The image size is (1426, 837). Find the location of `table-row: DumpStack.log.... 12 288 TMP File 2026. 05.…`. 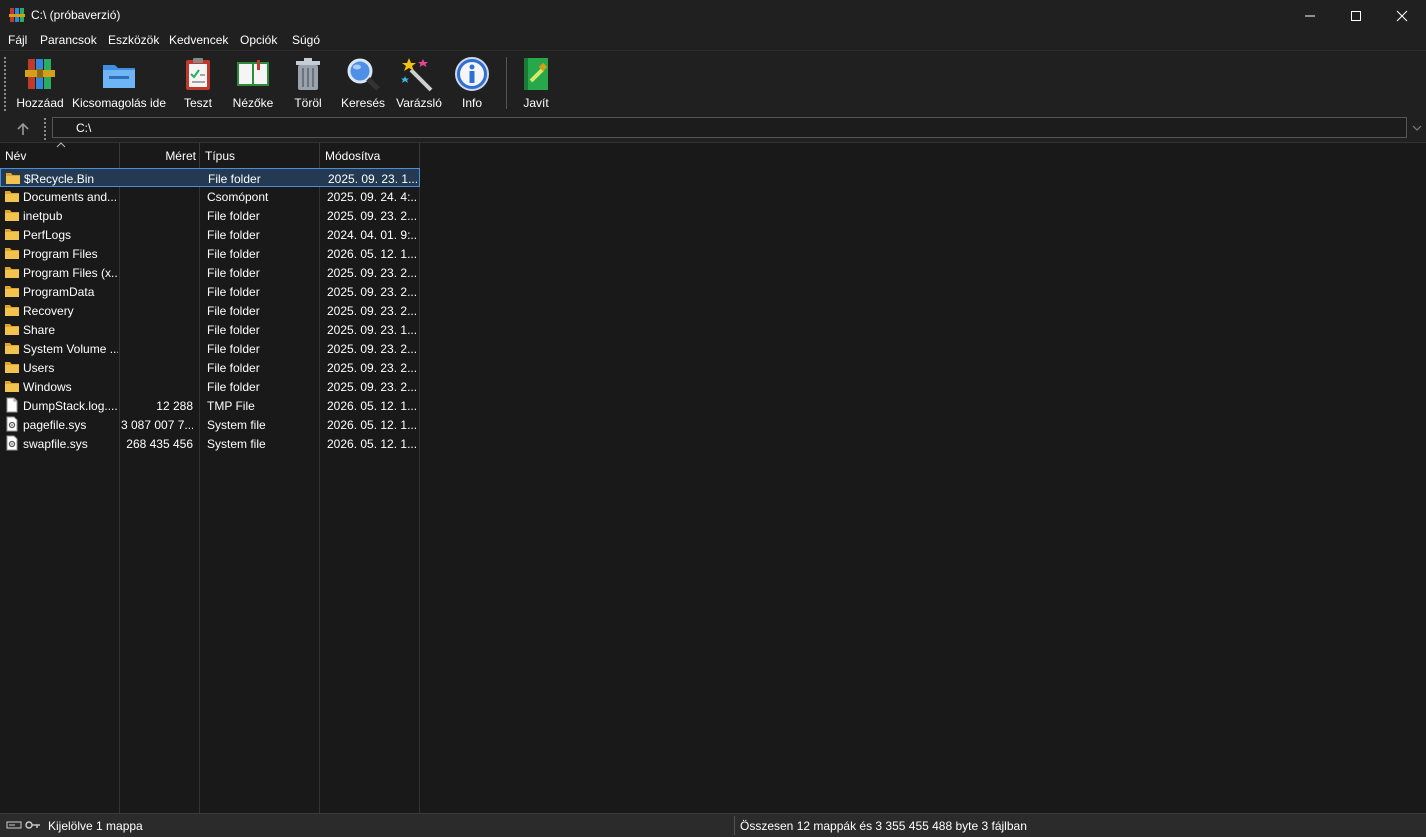

table-row: DumpStack.log.... 12 288 TMP File 2026. 05.… is located at coordinates (210, 405).